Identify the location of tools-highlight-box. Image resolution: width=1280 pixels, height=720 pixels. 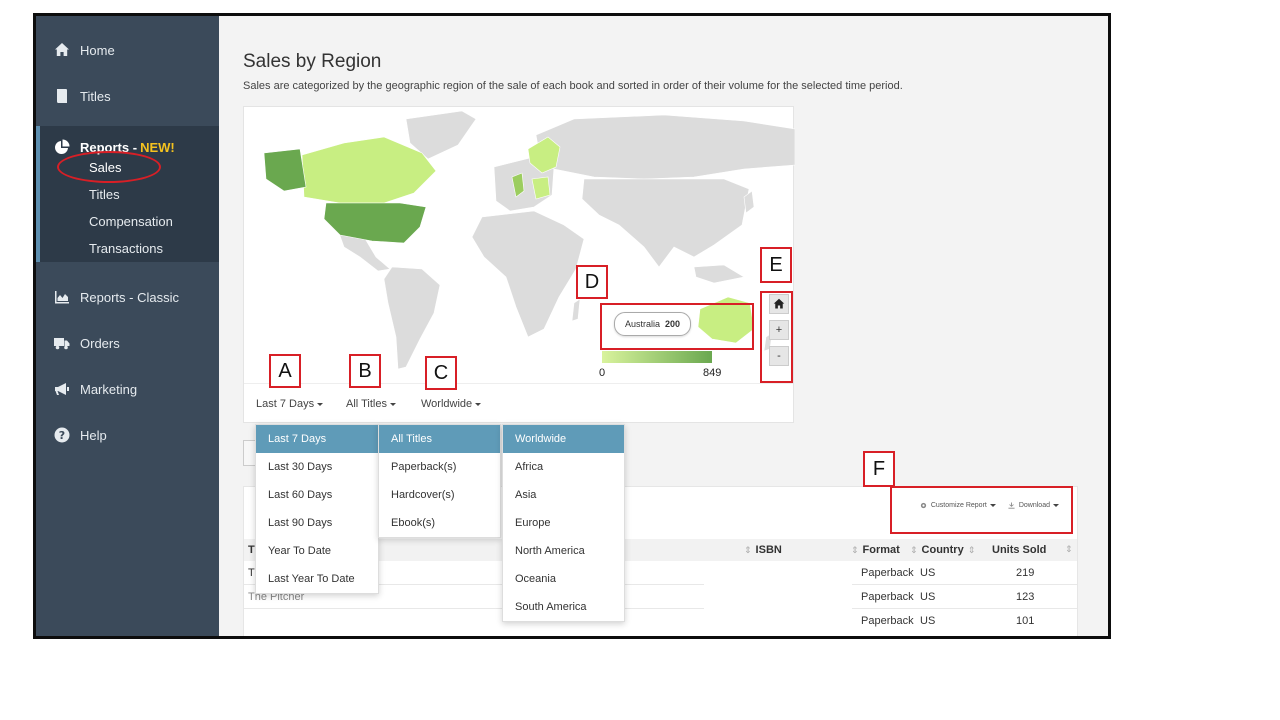
(981, 510).